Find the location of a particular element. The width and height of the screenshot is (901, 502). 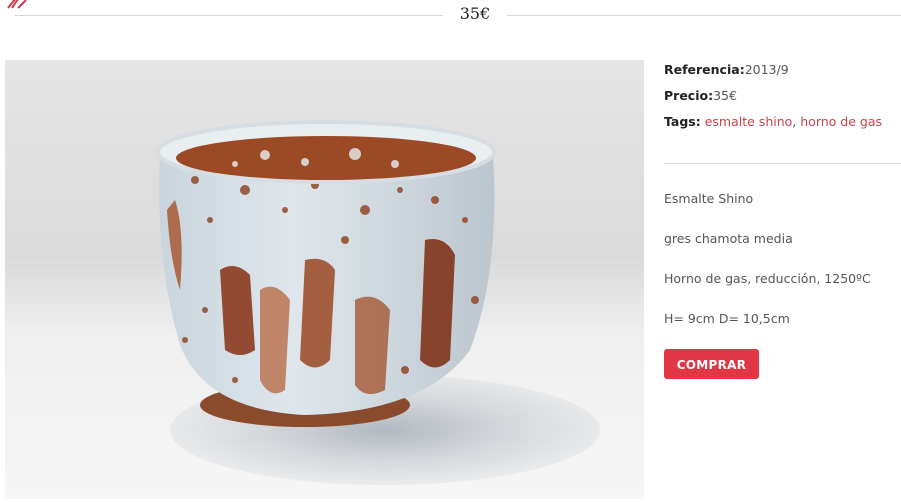

tags-line: Tags: esmalte shino, horno de gas is located at coordinates (782, 127).